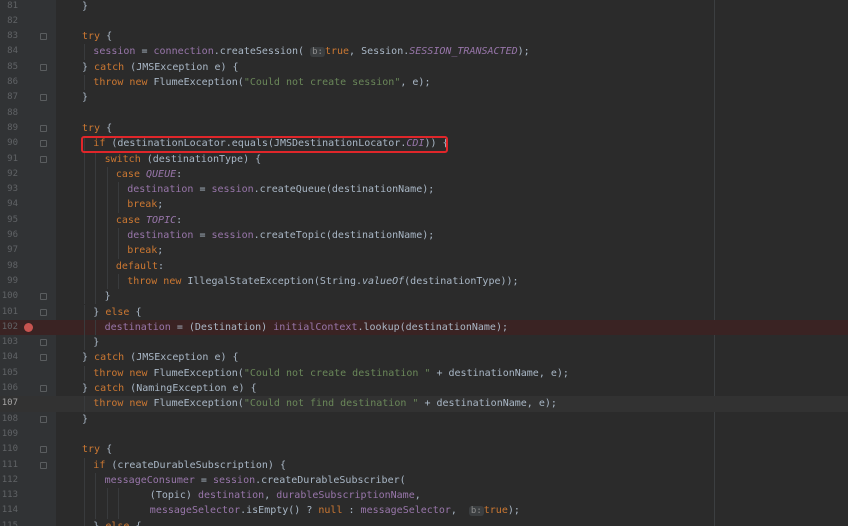 This screenshot has width=848, height=526. I want to click on line-number: 106, so click(9, 388).